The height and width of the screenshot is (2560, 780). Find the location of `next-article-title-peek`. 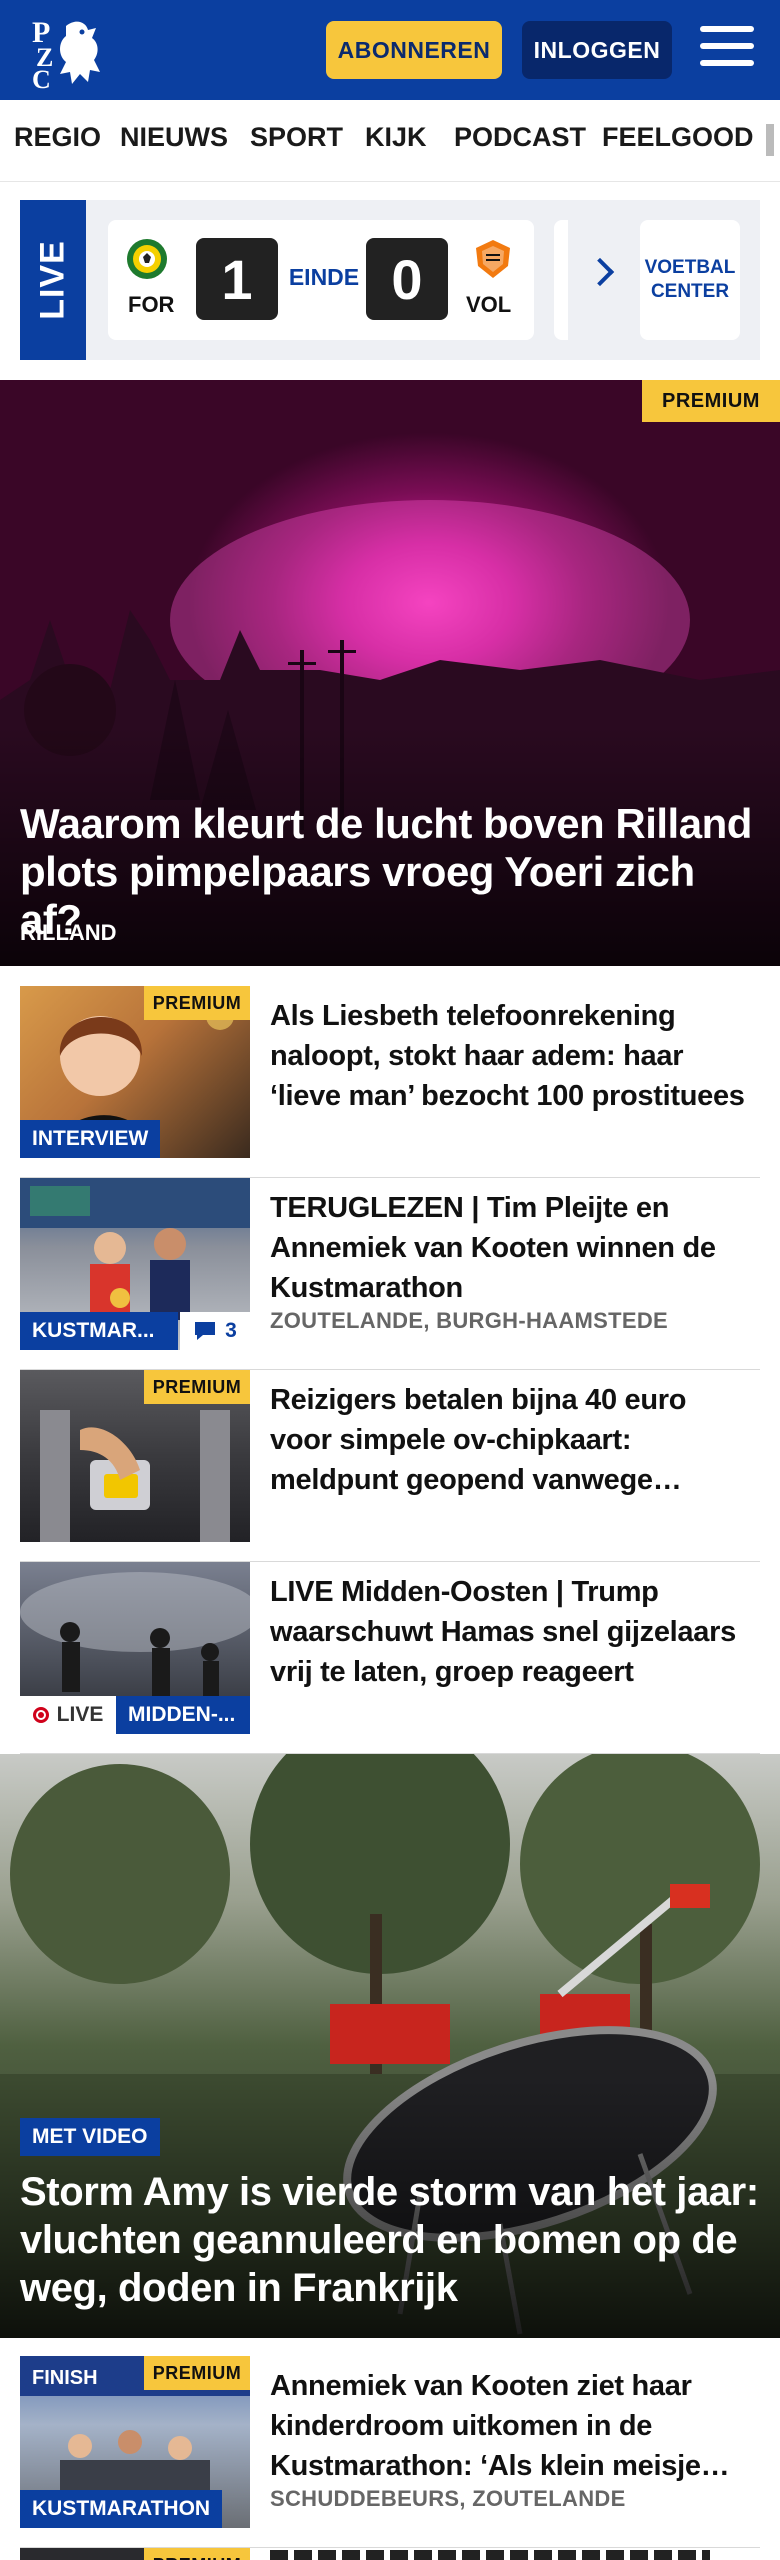

next-article-title-peek is located at coordinates (490, 2555).